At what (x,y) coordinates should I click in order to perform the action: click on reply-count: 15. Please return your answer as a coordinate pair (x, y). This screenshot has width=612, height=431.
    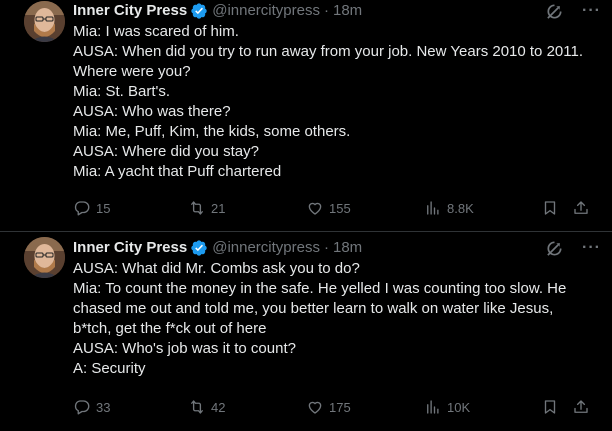
    Looking at the image, I should click on (103, 208).